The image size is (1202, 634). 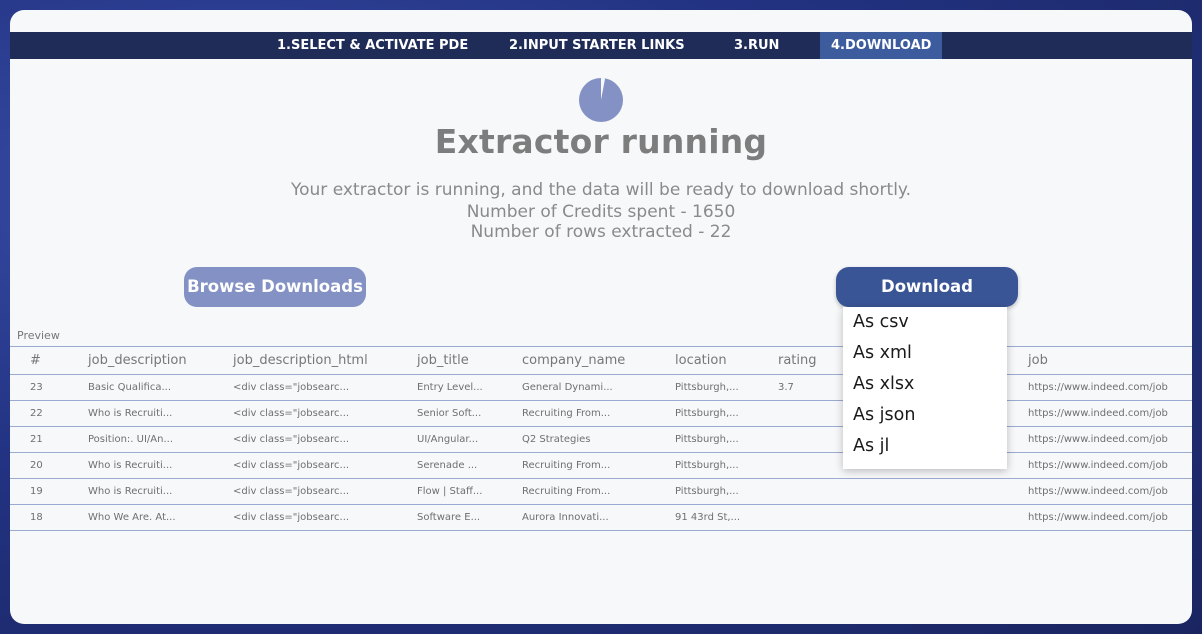 I want to click on menu-item-json: As json, so click(x=925, y=415).